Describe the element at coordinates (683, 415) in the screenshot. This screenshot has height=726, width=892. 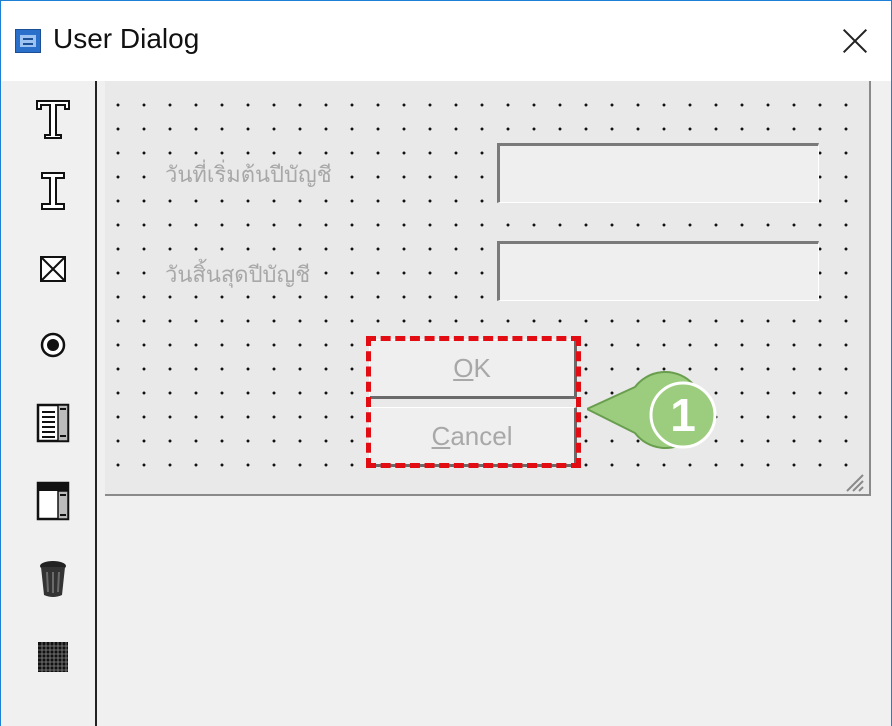
I see `callout-number: 1` at that location.